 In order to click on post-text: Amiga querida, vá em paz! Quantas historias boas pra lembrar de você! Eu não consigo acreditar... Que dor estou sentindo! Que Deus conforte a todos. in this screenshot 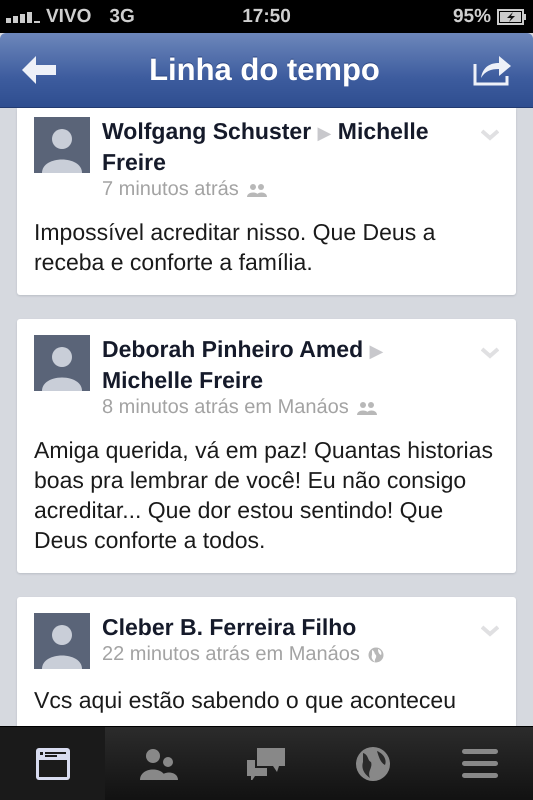, I will do `click(264, 495)`.